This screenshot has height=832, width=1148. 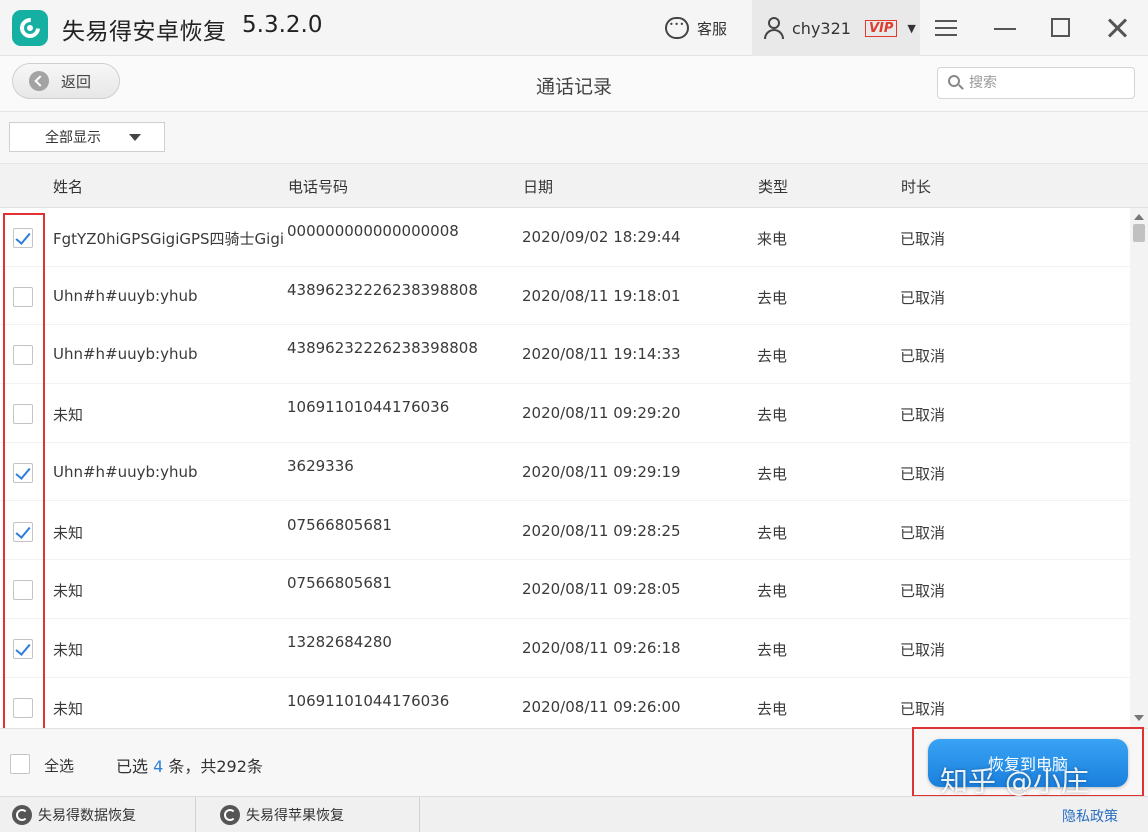 I want to click on summary-prefix: 已选, so click(x=135, y=766).